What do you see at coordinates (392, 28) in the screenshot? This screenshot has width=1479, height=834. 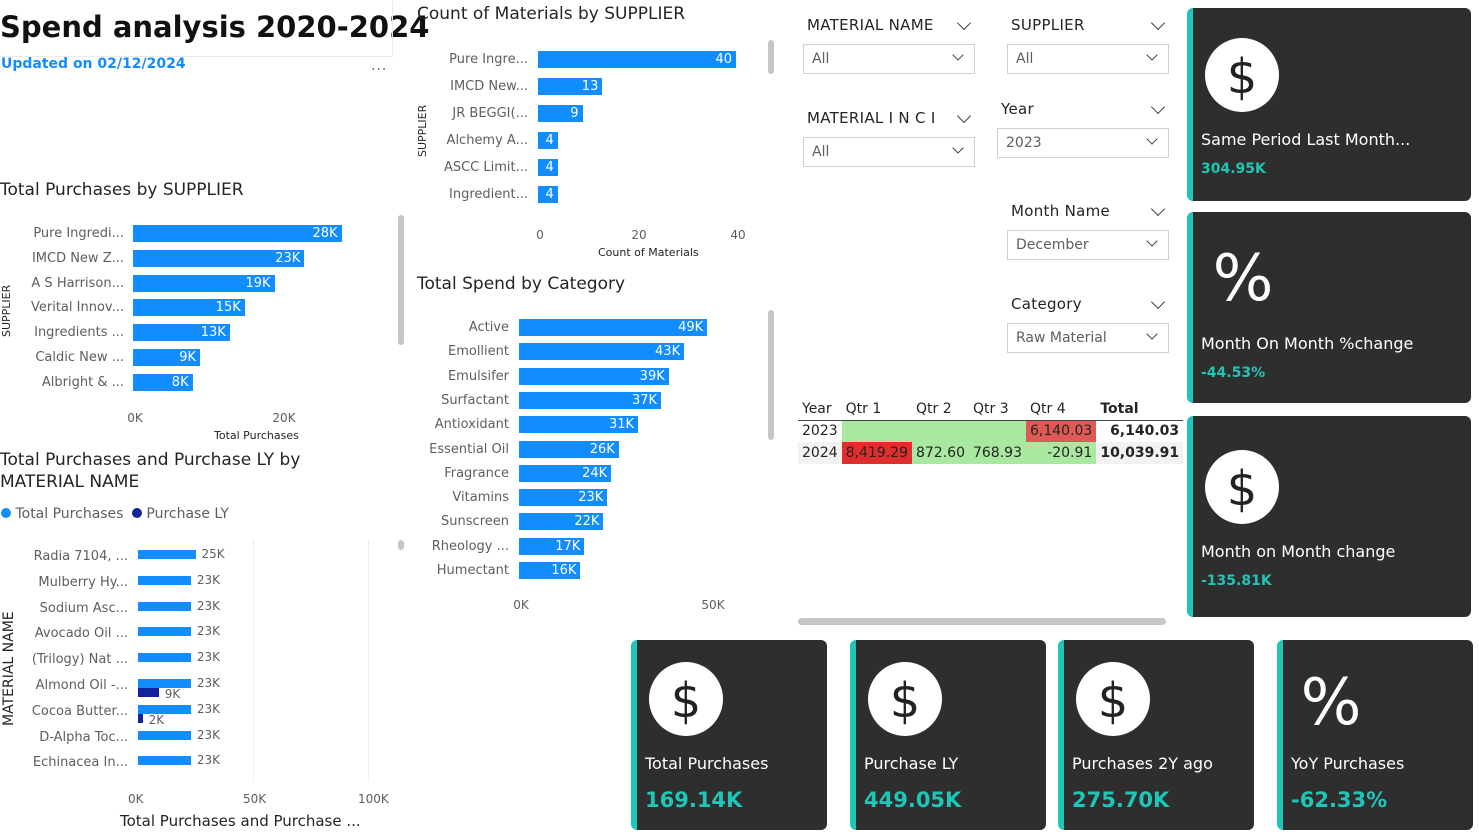 I see `header-divider-vertical` at bounding box center [392, 28].